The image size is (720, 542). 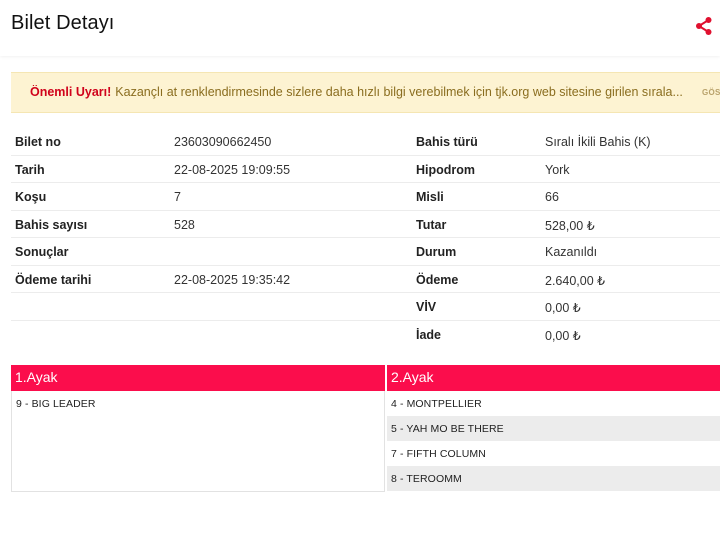 What do you see at coordinates (553, 378) in the screenshot?
I see `leg-header-2: 2.Ayak` at bounding box center [553, 378].